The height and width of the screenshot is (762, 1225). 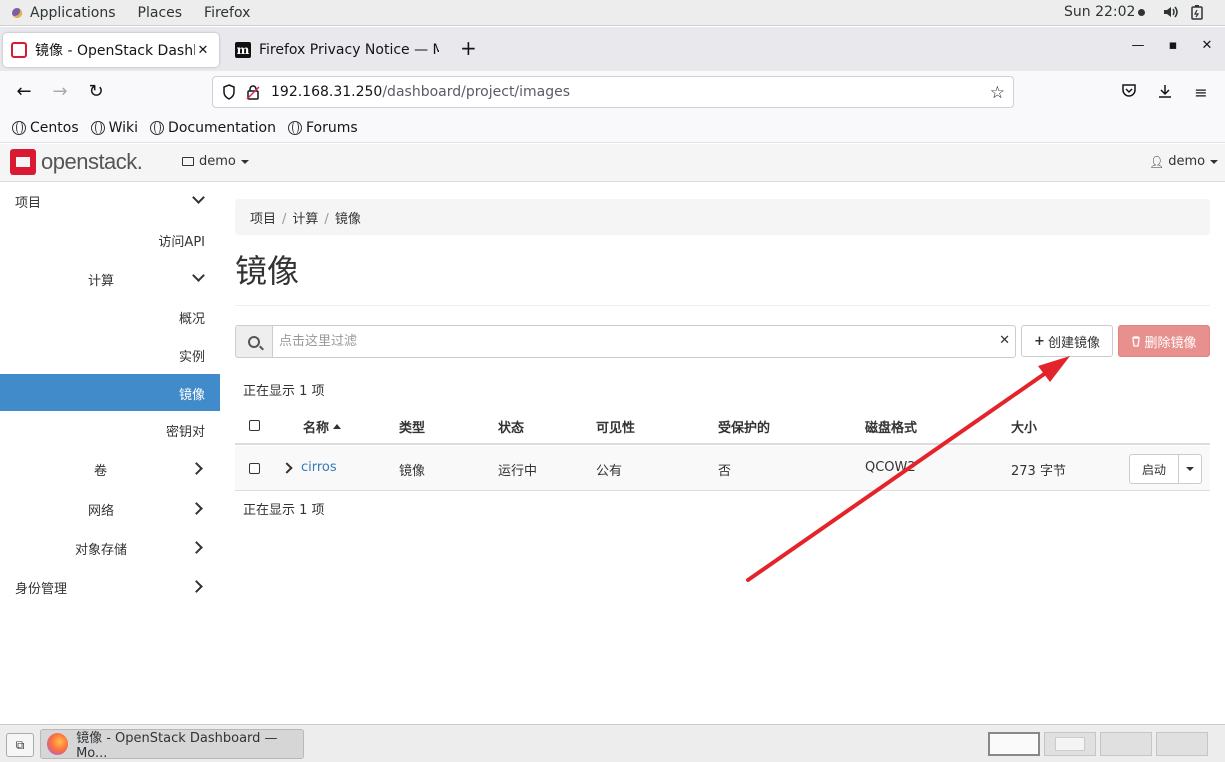 What do you see at coordinates (101, 471) in the screenshot?
I see `sidebar-item-label: 卷` at bounding box center [101, 471].